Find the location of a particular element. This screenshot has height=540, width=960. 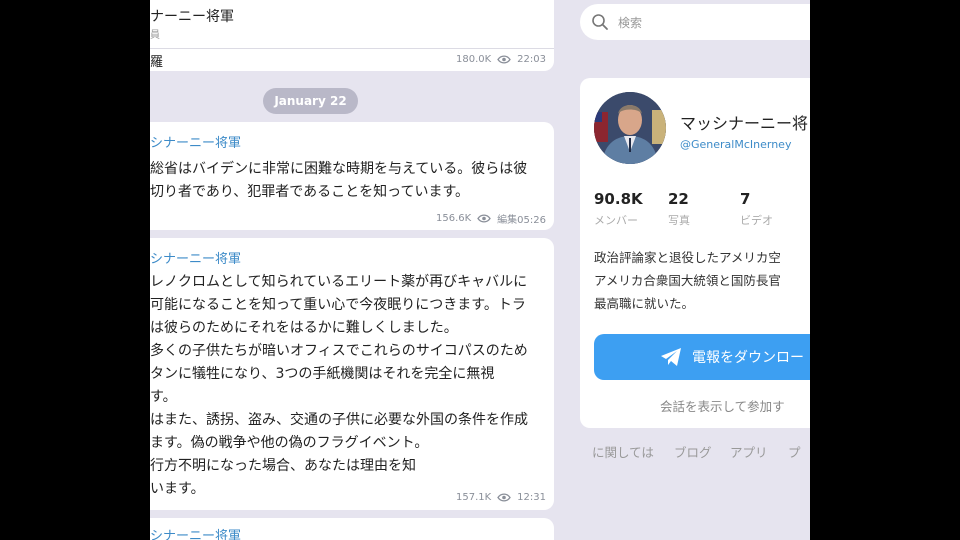

message-line: ます。偽の戦争や他の偽のフラグイベント。 is located at coordinates (289, 443).